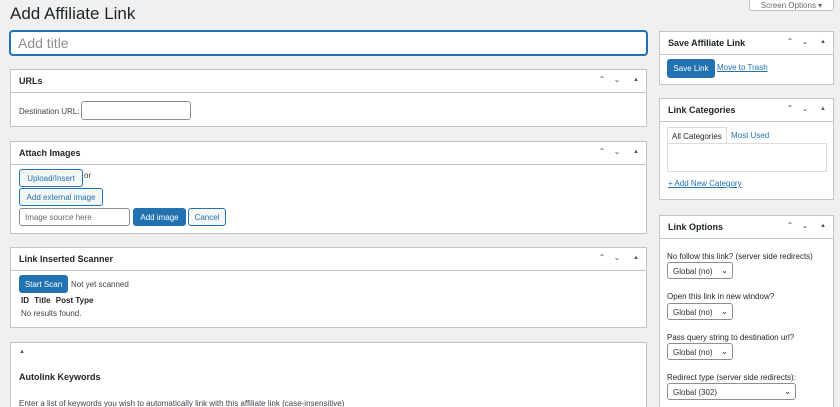  Describe the element at coordinates (791, 5) in the screenshot. I see `screen-options-button: Screen Options ▾` at that location.